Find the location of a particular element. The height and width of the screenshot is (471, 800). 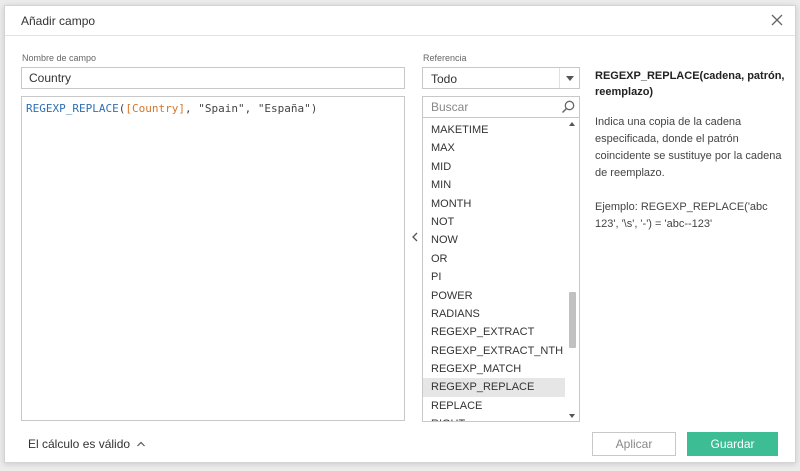

function-list-item: PI is located at coordinates (494, 277).